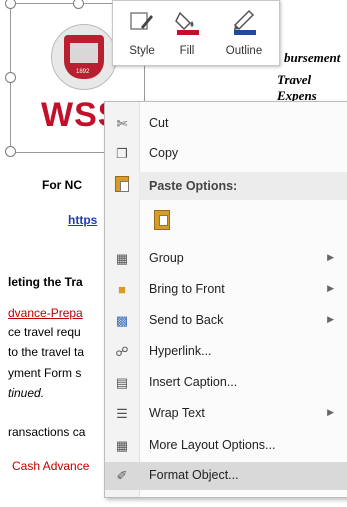 This screenshot has height=507, width=347. I want to click on wrap-text-icon: ☰, so click(122, 413).